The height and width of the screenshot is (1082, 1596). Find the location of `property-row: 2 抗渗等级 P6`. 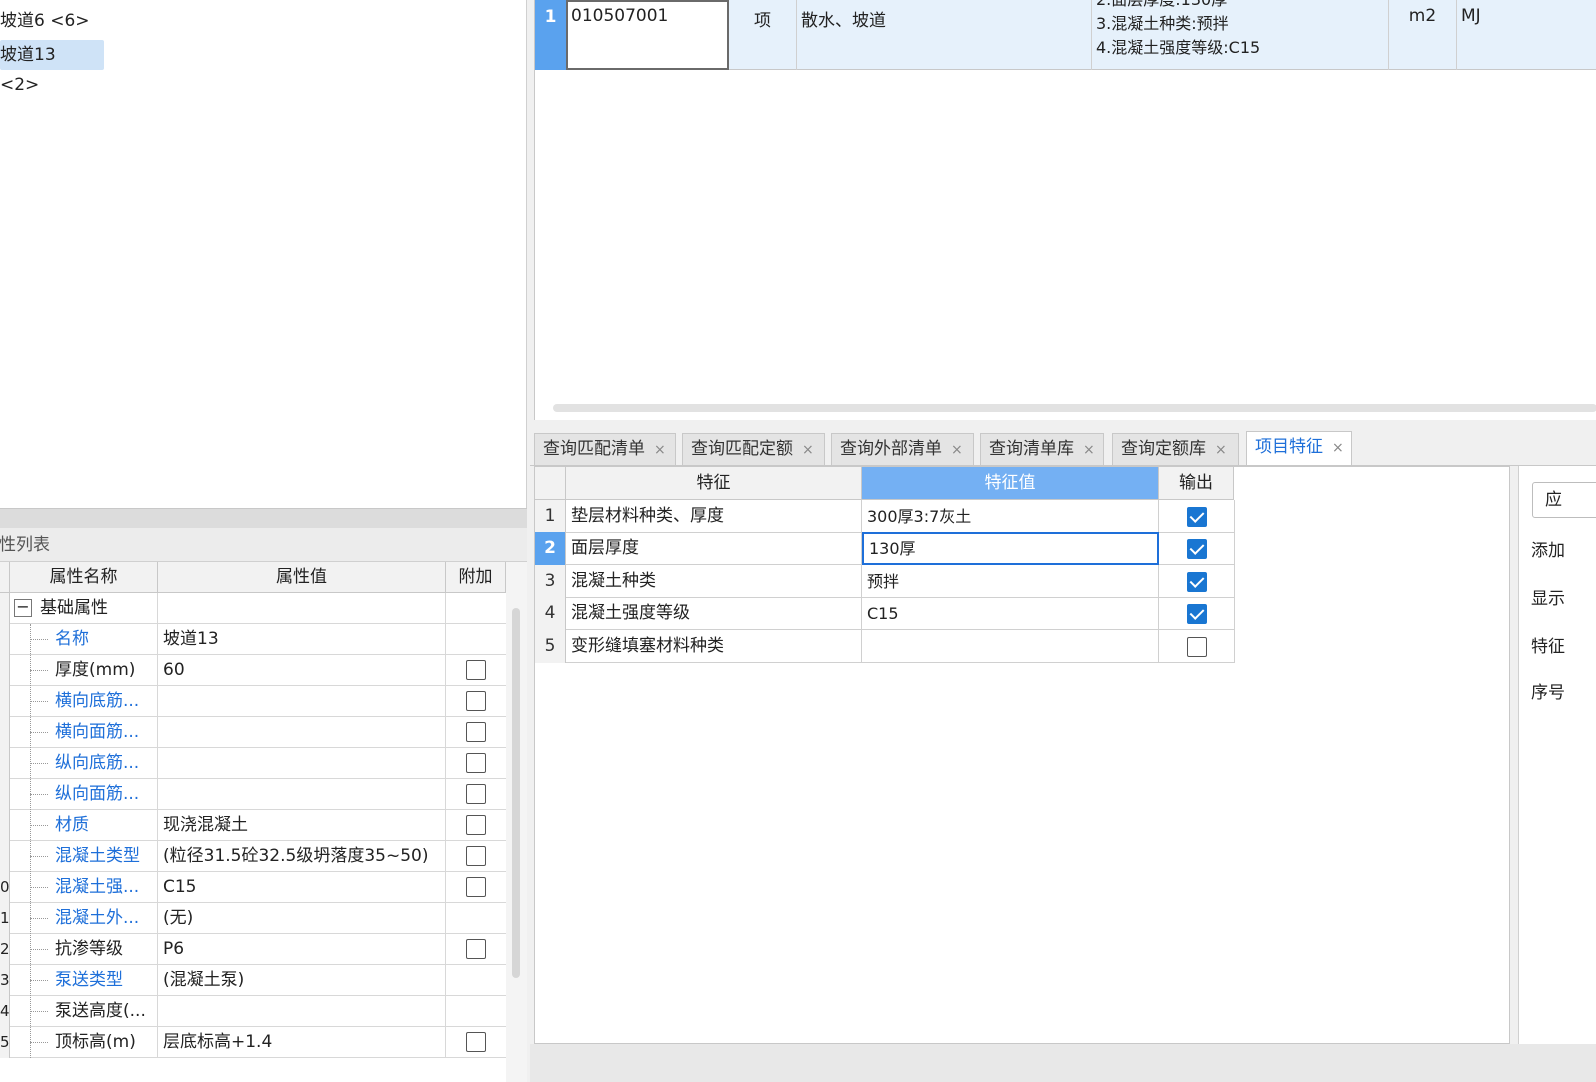

property-row: 2 抗渗等级 P6 is located at coordinates (253, 949).